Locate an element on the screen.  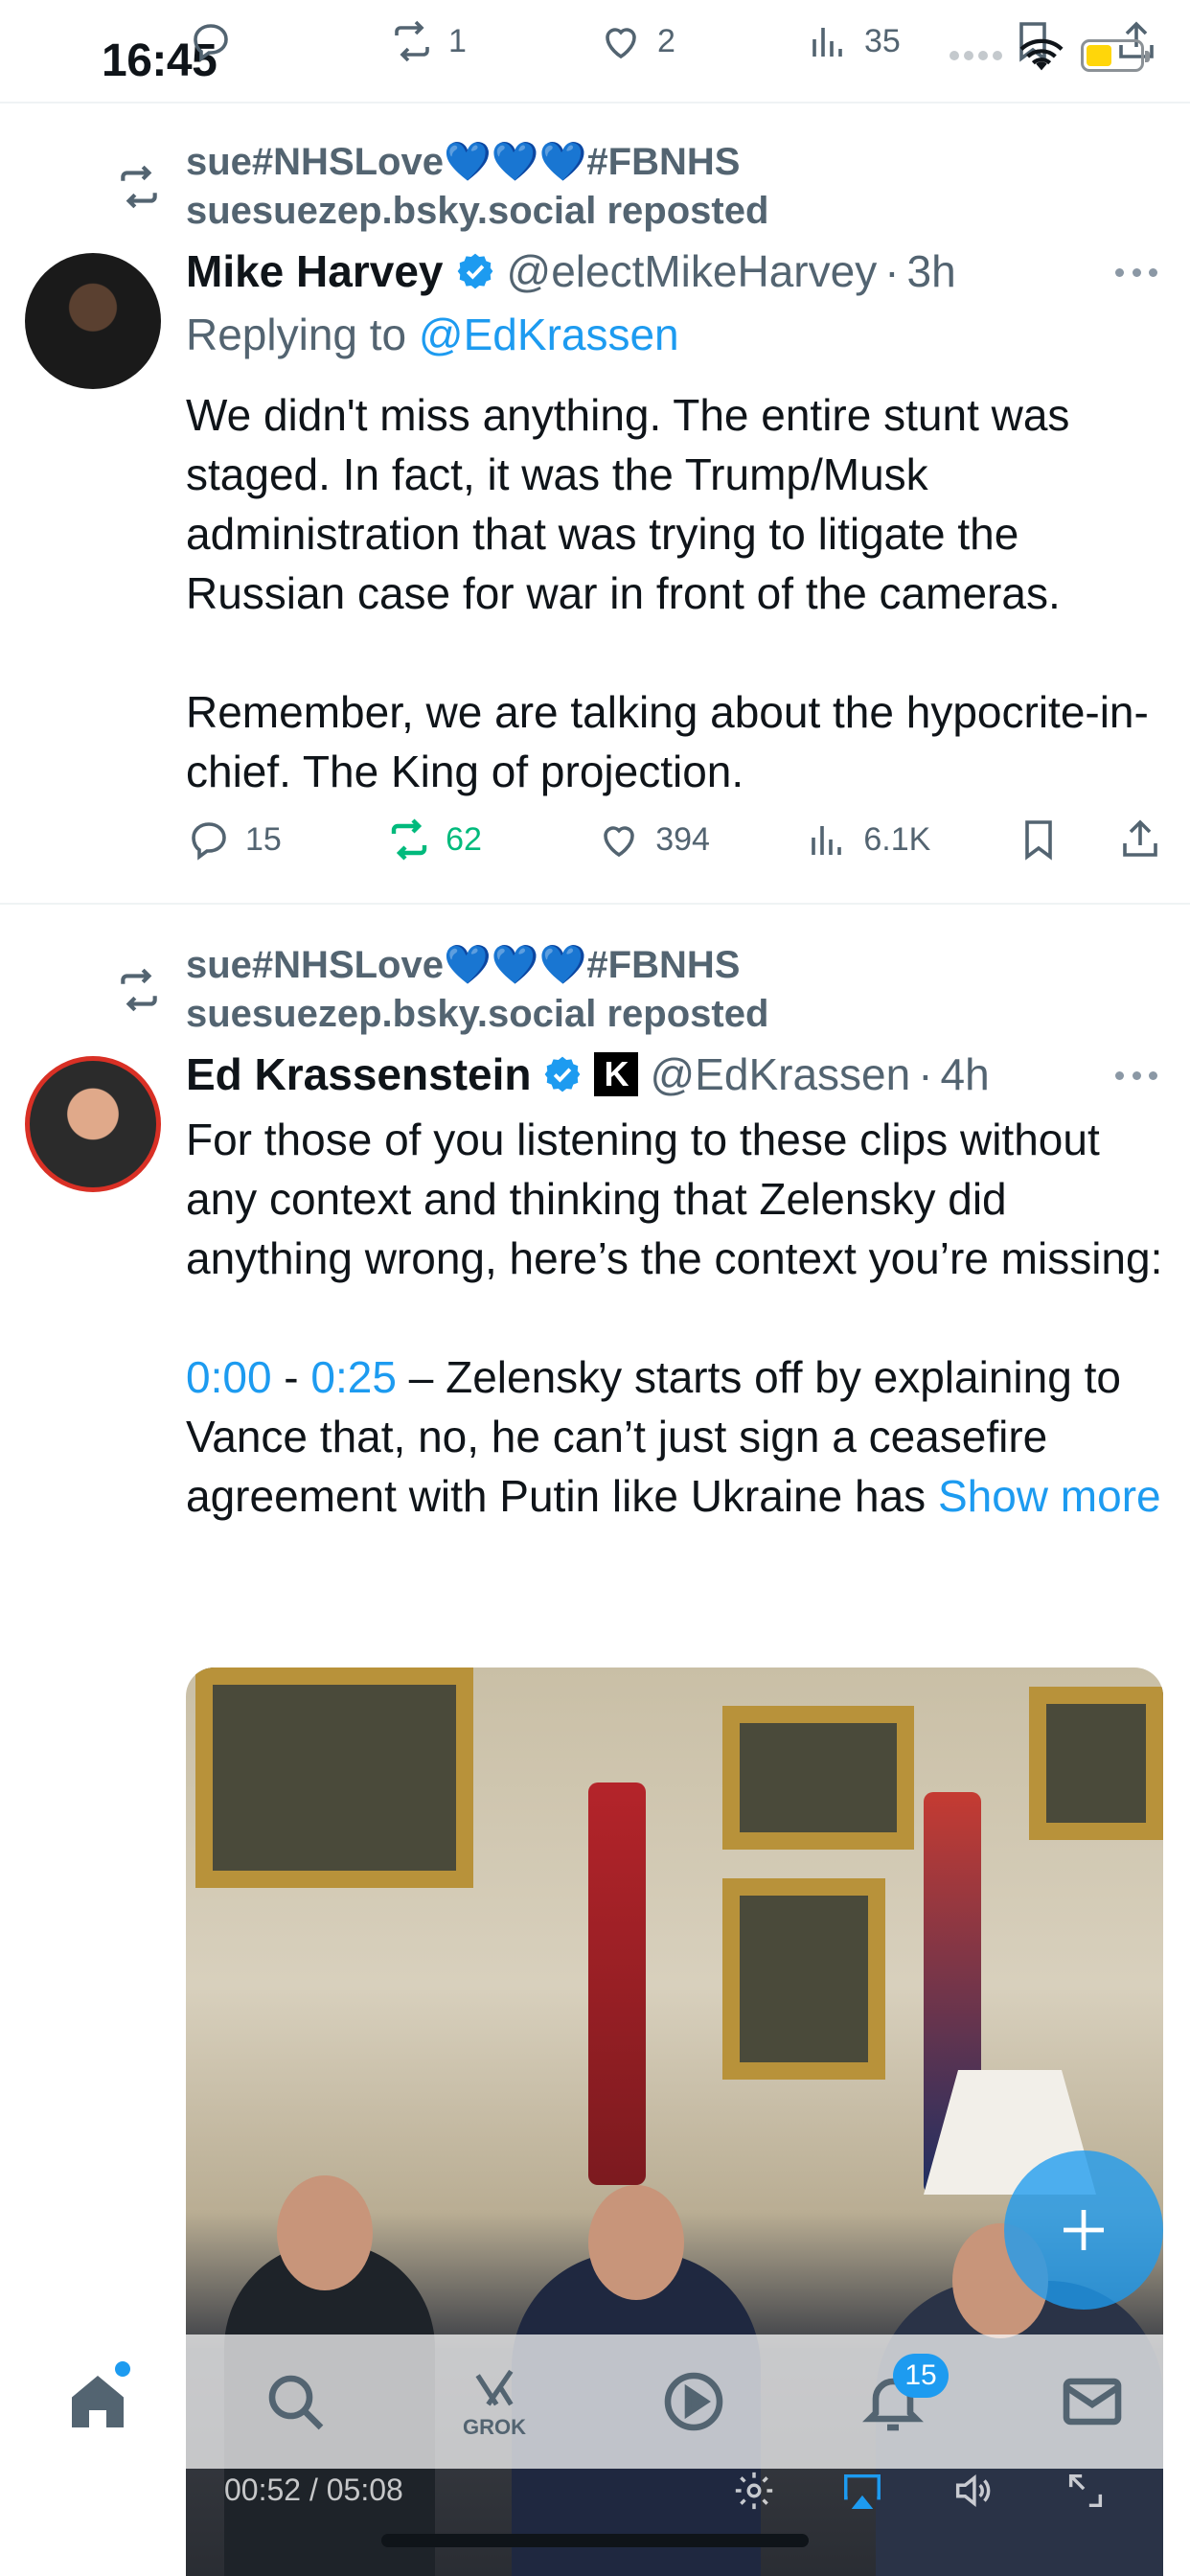
author-handle: @electMikeHarvey is located at coordinates (693, 271).